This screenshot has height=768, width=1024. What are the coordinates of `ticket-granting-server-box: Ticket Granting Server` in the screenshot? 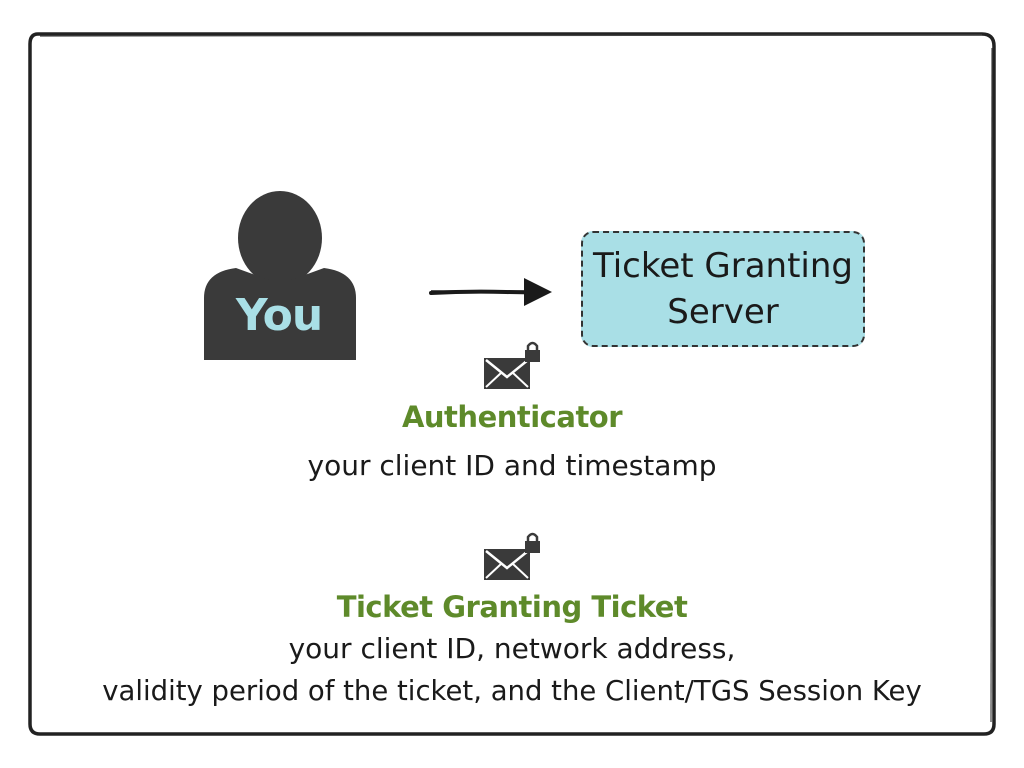 It's located at (723, 289).